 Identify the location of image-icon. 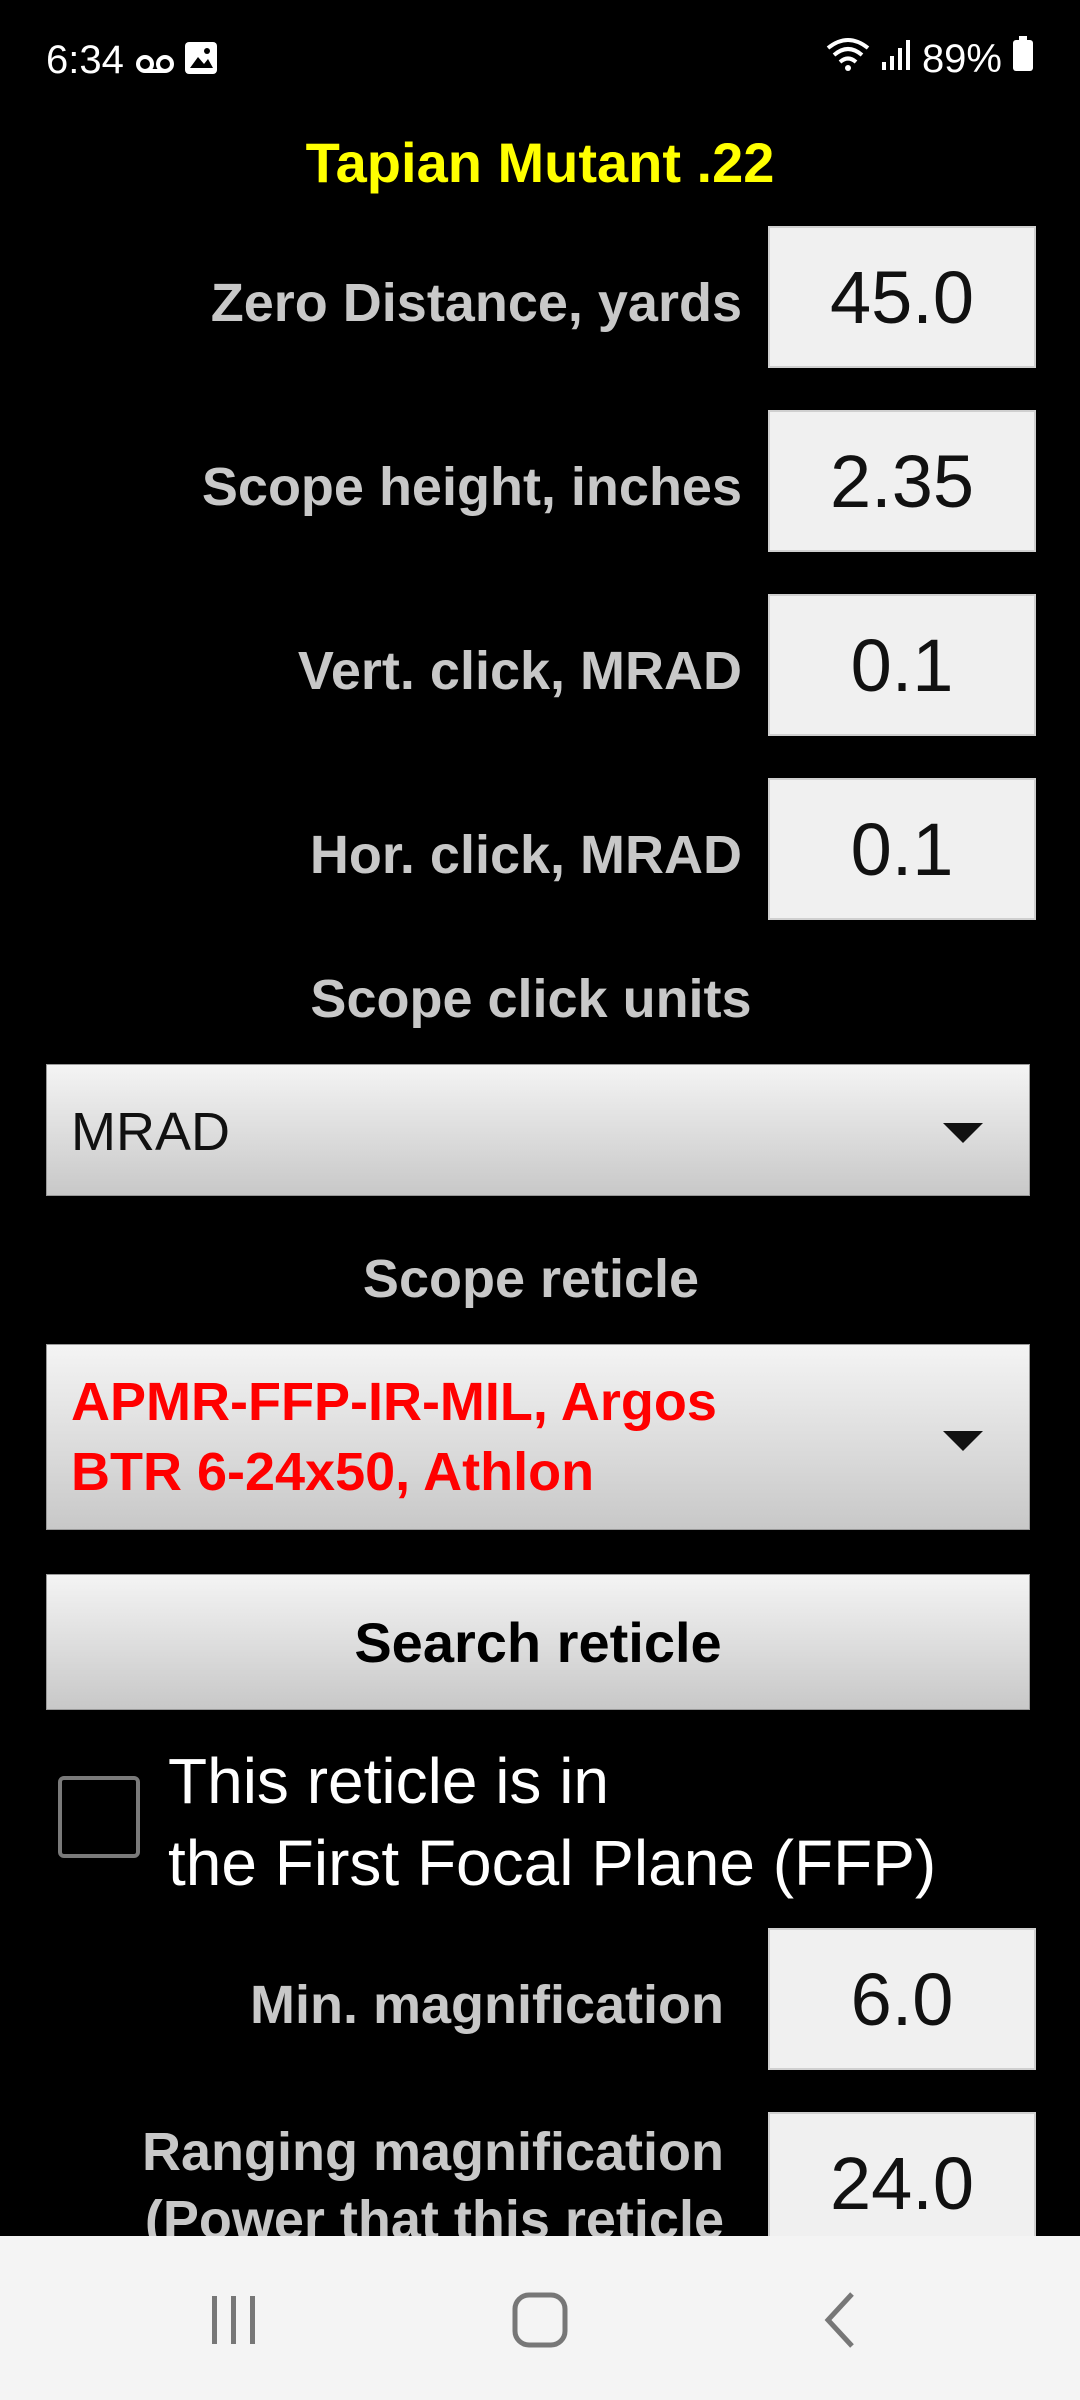
(201, 62).